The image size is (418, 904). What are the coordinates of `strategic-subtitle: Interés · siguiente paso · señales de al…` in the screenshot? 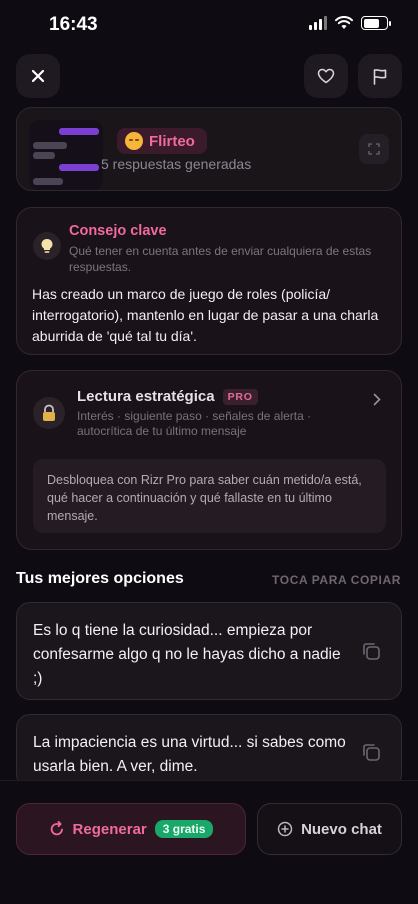 It's located at (194, 423).